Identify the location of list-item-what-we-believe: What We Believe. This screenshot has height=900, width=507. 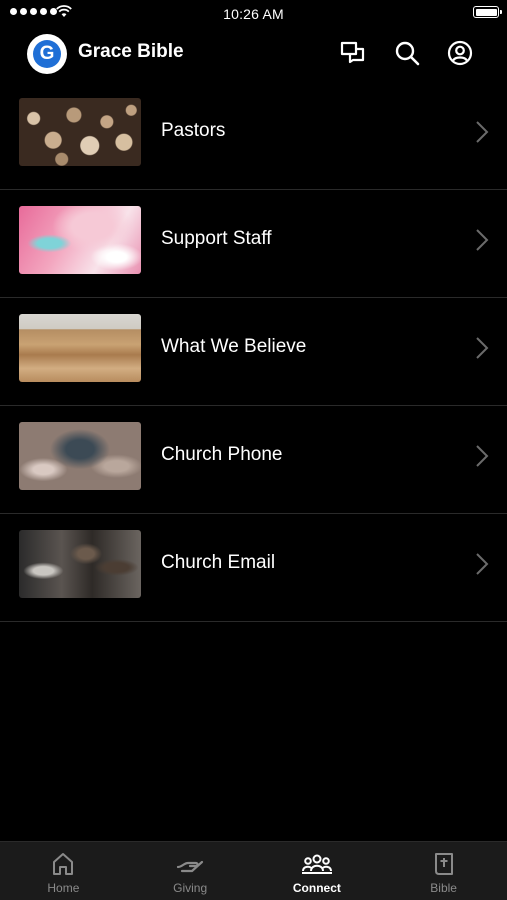
(253, 352).